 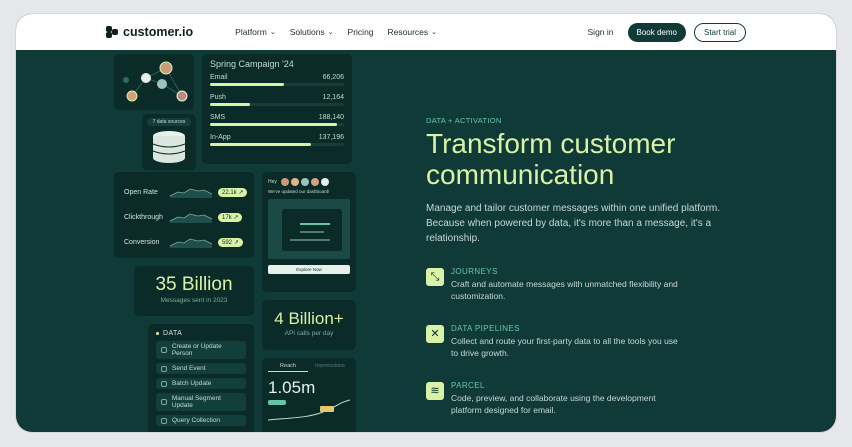 I want to click on data-panel-item: Query Collection, so click(x=201, y=420).